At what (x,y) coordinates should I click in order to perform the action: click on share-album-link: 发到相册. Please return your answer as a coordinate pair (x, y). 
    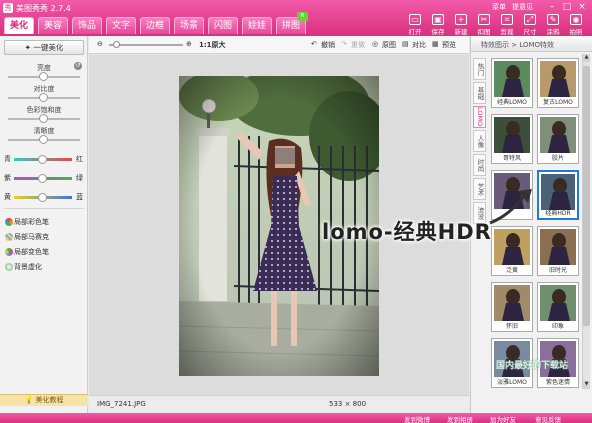
    Looking at the image, I should click on (460, 418).